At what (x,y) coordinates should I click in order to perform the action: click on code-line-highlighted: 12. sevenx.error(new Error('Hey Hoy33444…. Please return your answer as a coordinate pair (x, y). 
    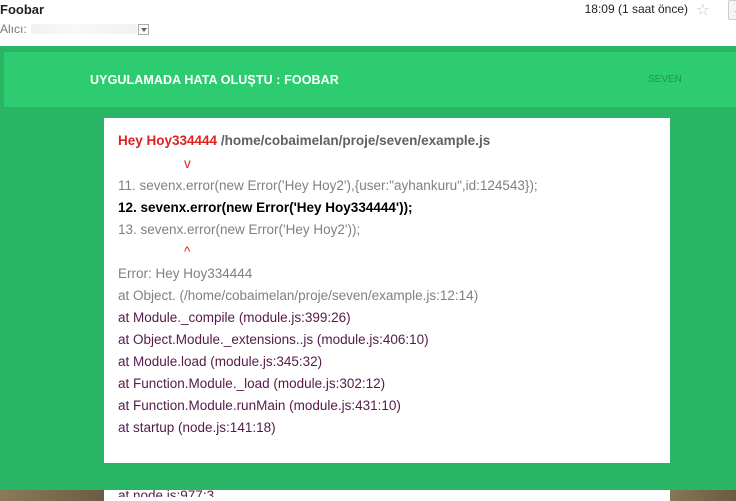
    Looking at the image, I should click on (265, 207).